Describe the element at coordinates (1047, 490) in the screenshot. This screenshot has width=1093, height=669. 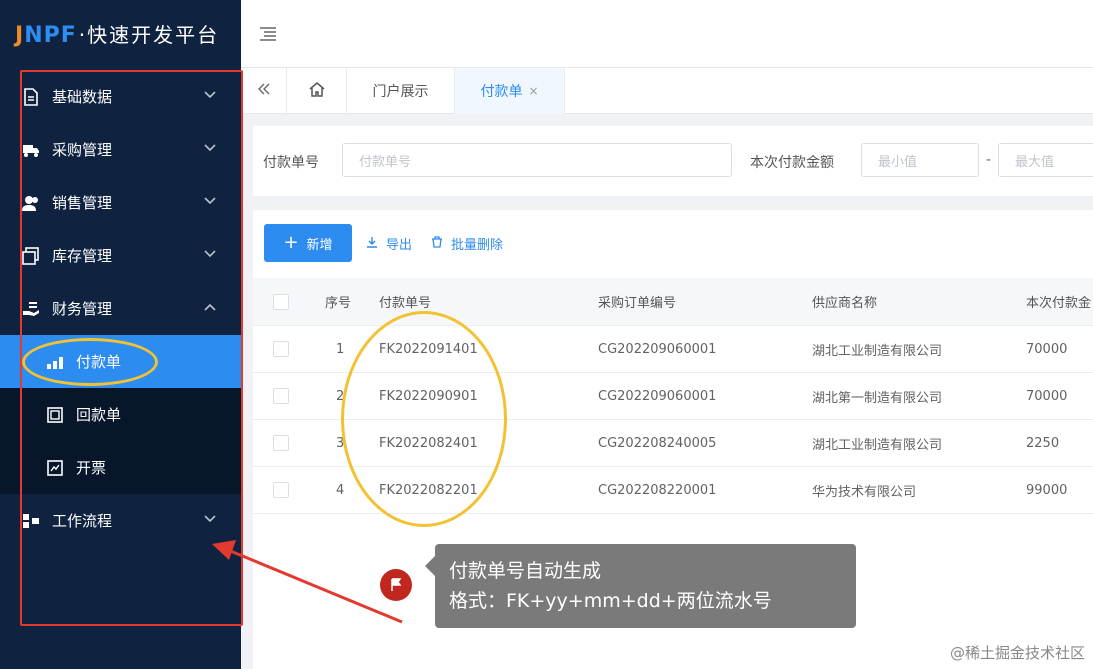
I see `cell-amount: 99000` at that location.